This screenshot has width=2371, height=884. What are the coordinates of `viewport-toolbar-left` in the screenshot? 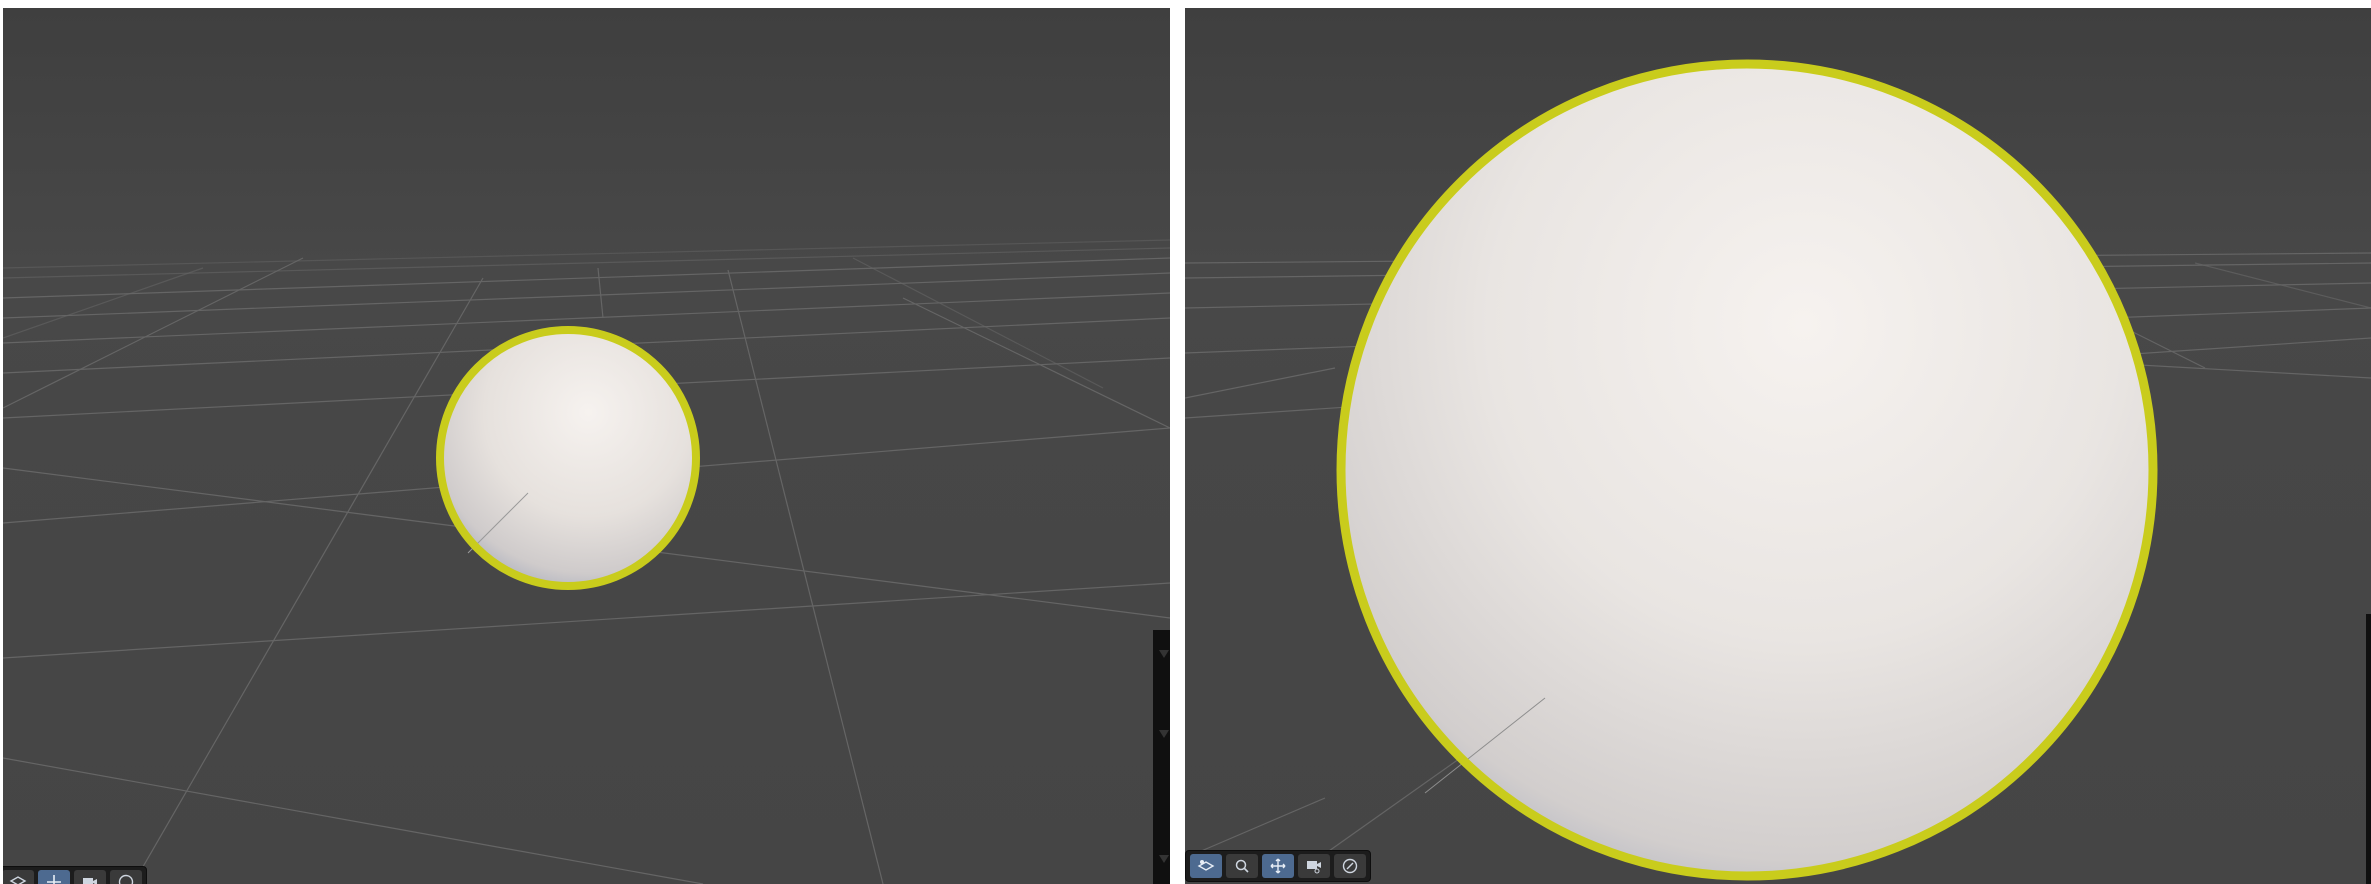 It's located at (75, 875).